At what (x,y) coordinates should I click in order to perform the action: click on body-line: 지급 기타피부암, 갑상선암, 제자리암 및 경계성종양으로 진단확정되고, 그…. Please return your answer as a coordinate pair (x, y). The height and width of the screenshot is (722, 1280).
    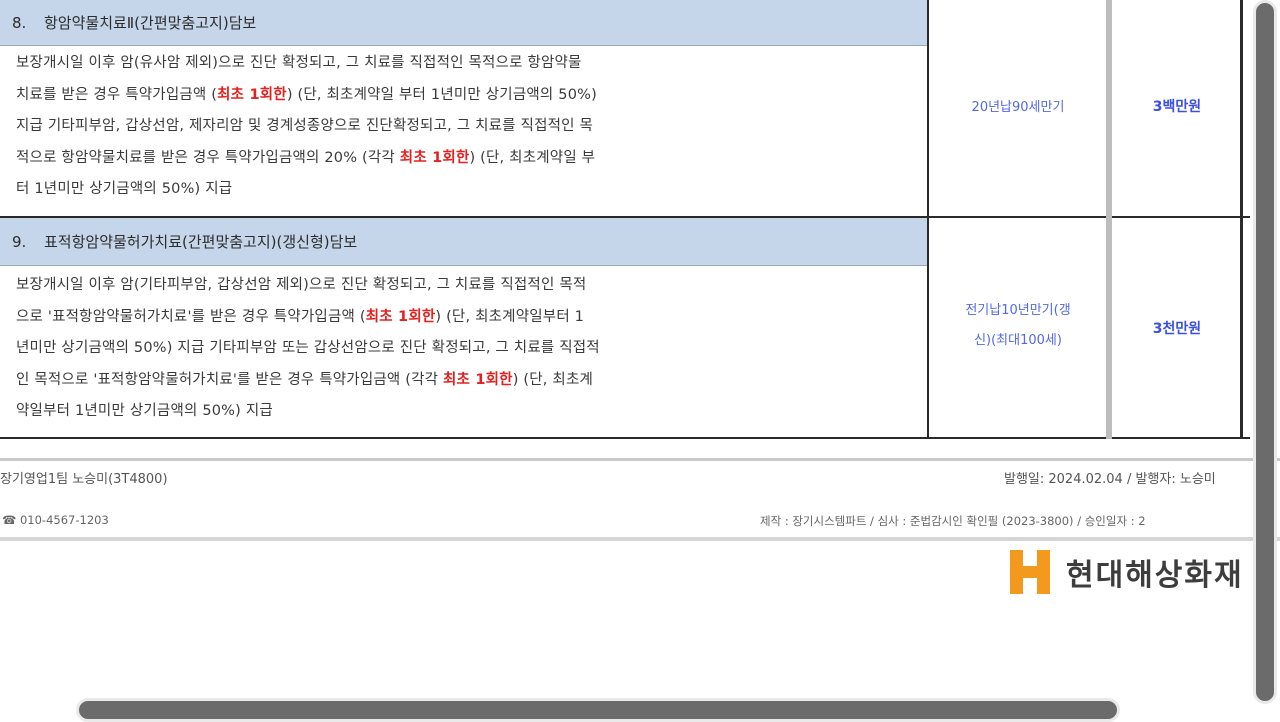
    Looking at the image, I should click on (427, 127).